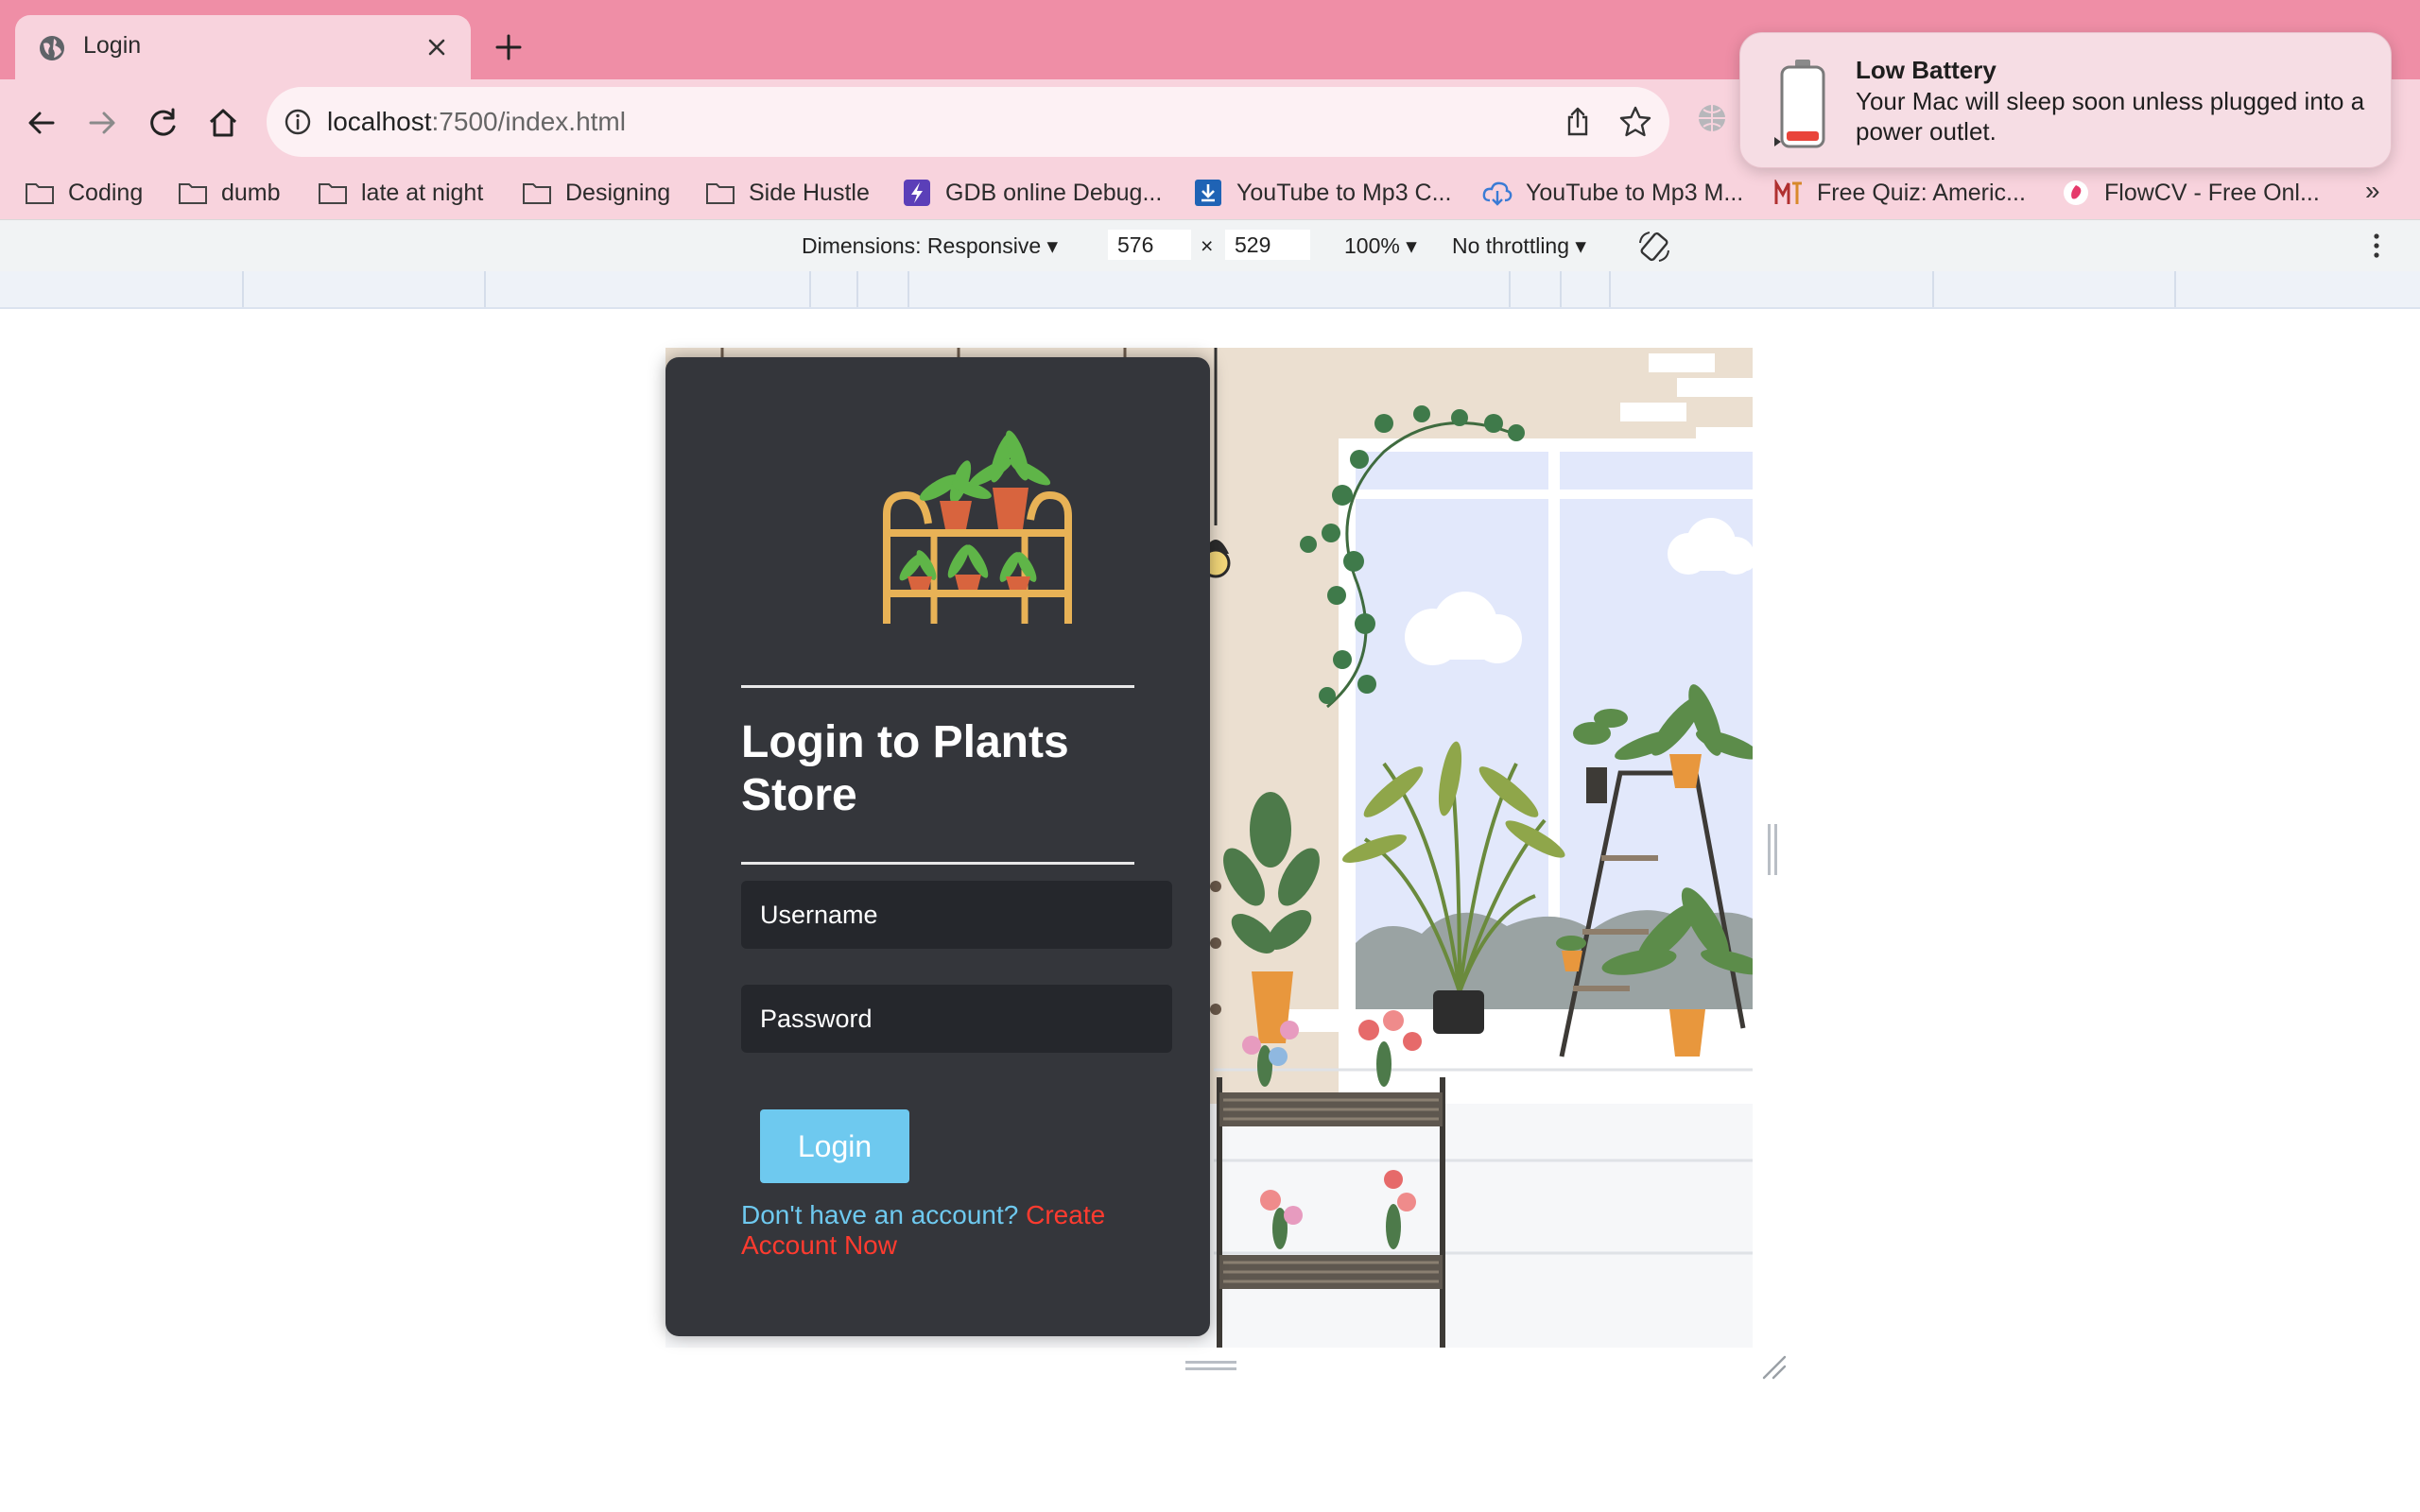 The image size is (2420, 1512). I want to click on bookmark-dumb: dumb, so click(229, 193).